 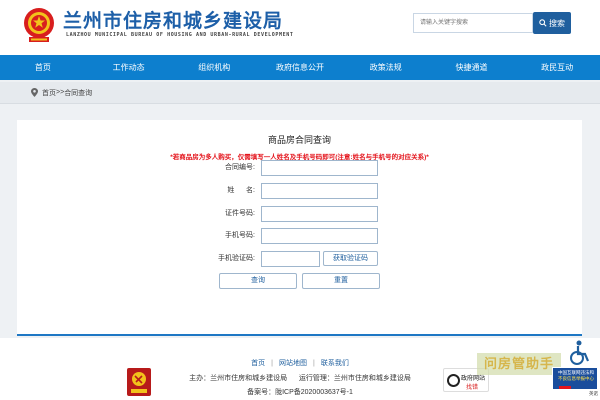 I want to click on nav-item-gov-info: 政府信息公开, so click(x=300, y=67).